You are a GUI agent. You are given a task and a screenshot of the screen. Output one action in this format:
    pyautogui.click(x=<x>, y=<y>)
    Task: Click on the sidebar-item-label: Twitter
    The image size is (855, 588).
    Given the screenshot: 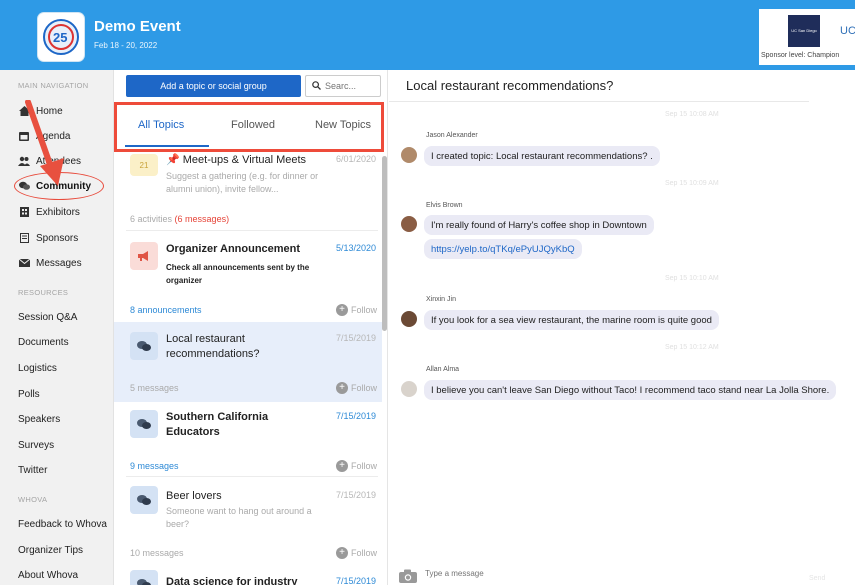 What is the action you would take?
    pyautogui.click(x=33, y=470)
    